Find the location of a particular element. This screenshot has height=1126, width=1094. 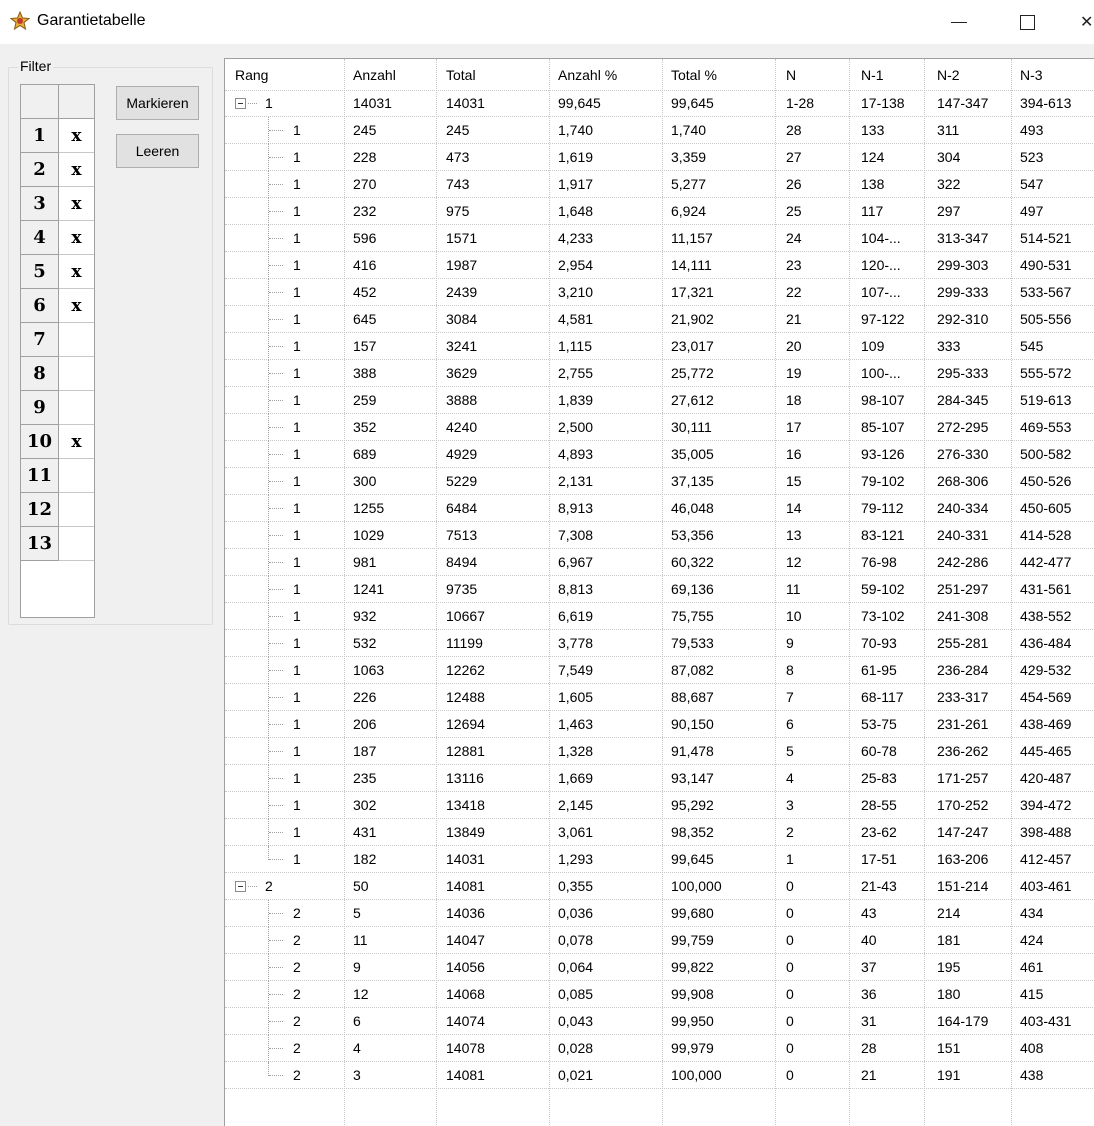

column-header: N is located at coordinates (791, 75).